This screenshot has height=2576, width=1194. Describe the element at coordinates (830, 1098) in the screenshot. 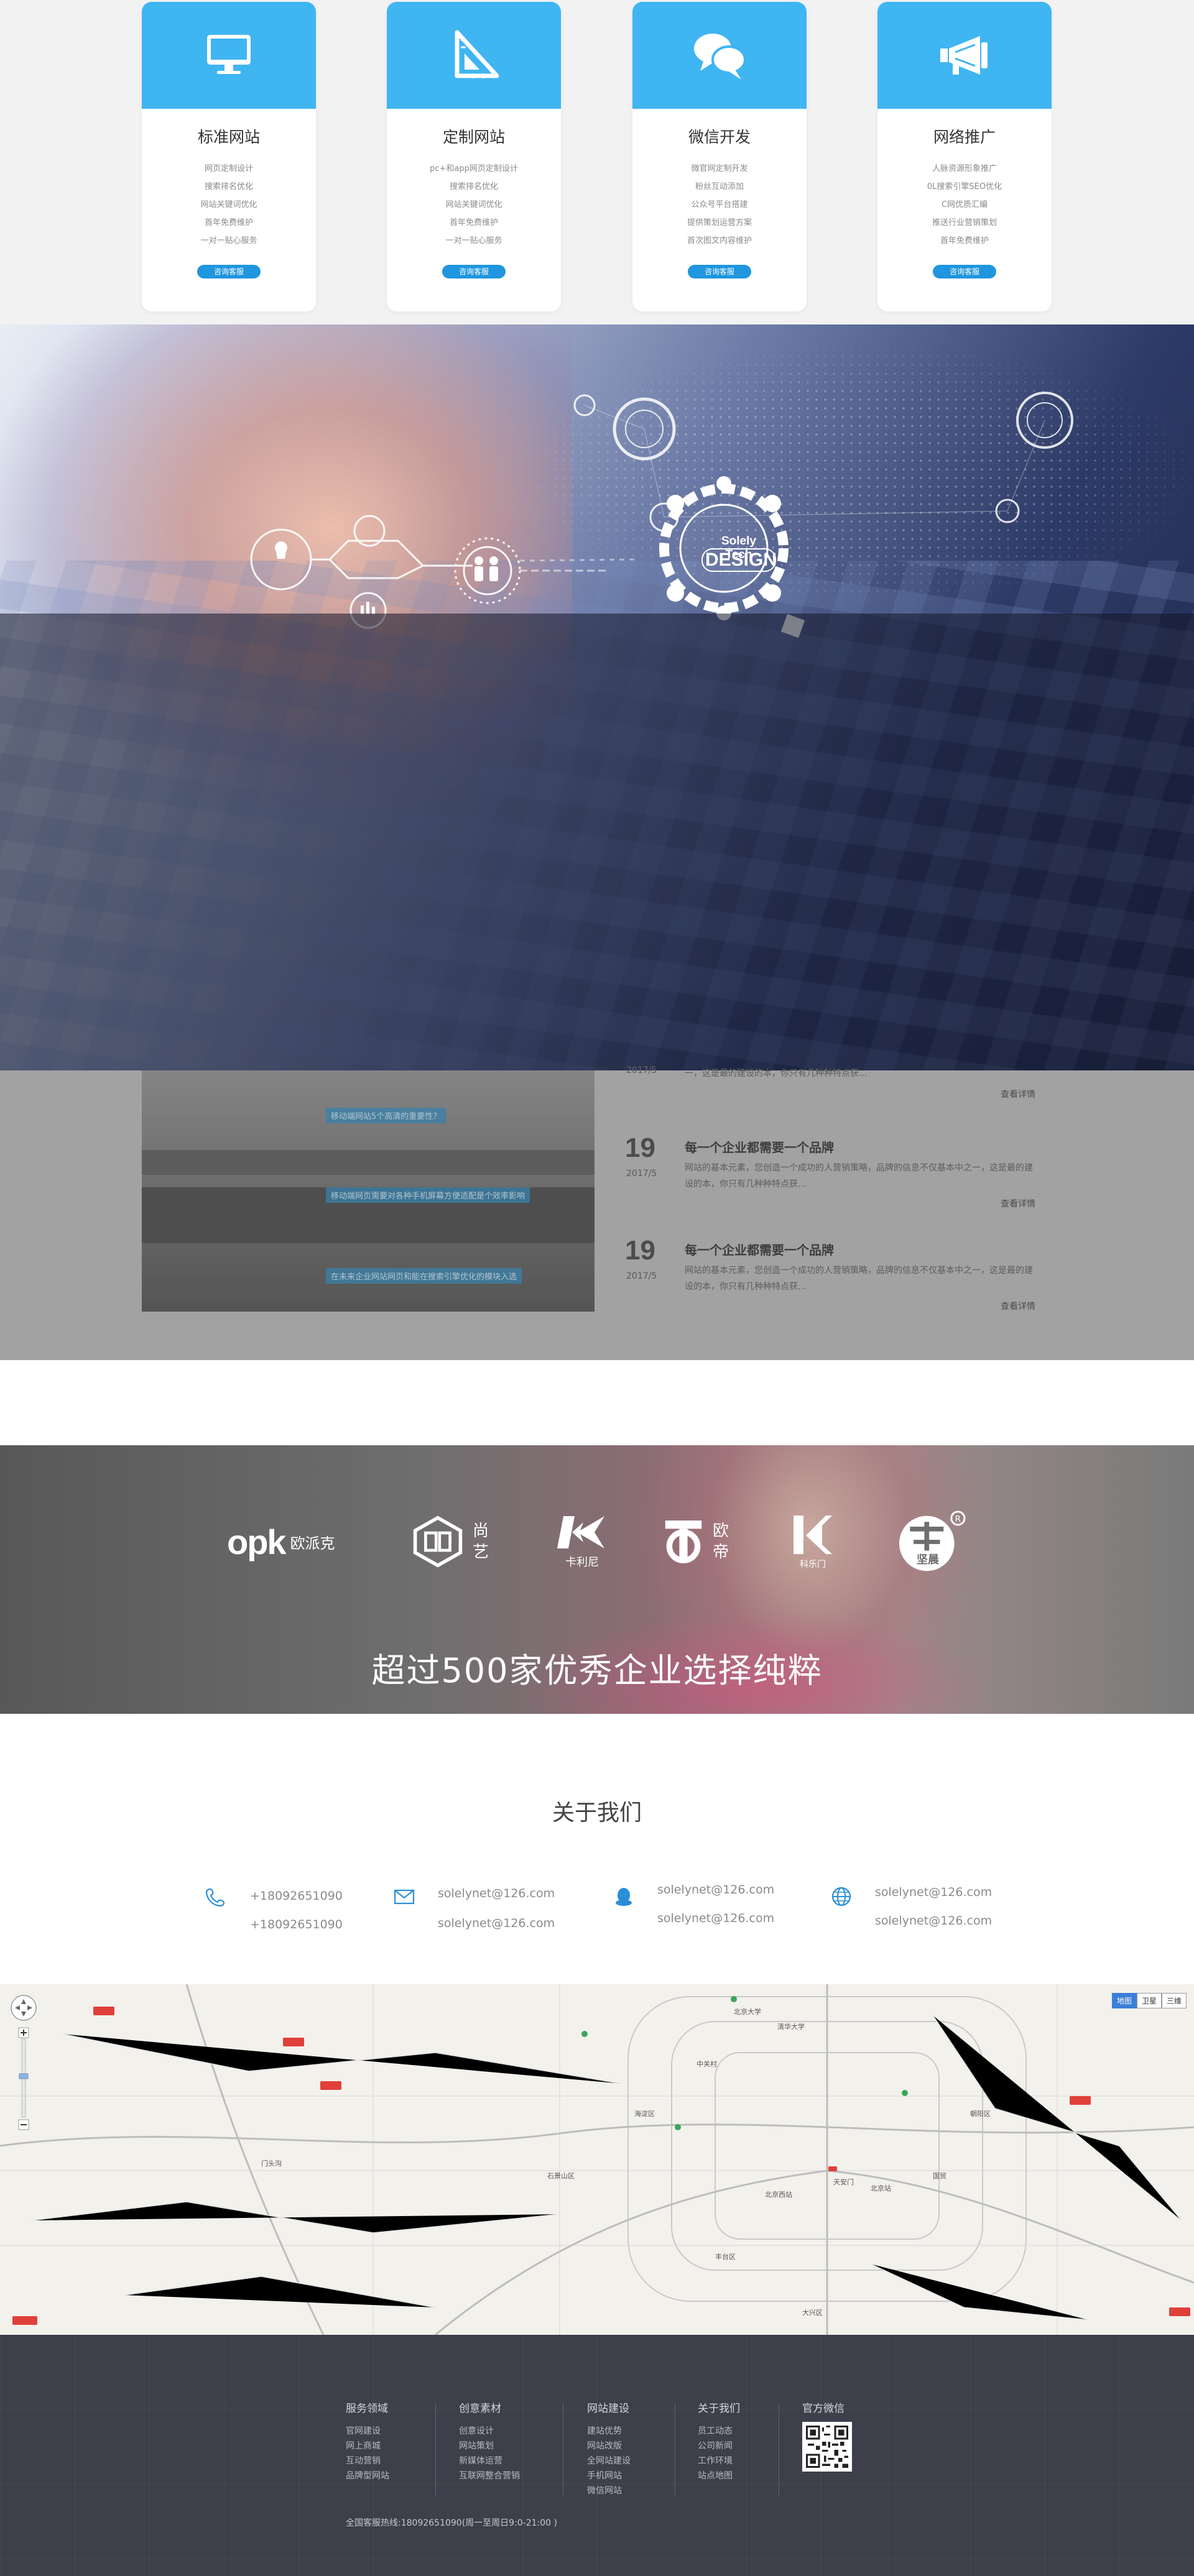

I see `news-item: 2017/5 一，这是最的建设的本，你只有几种种特点获... 查看详情` at that location.